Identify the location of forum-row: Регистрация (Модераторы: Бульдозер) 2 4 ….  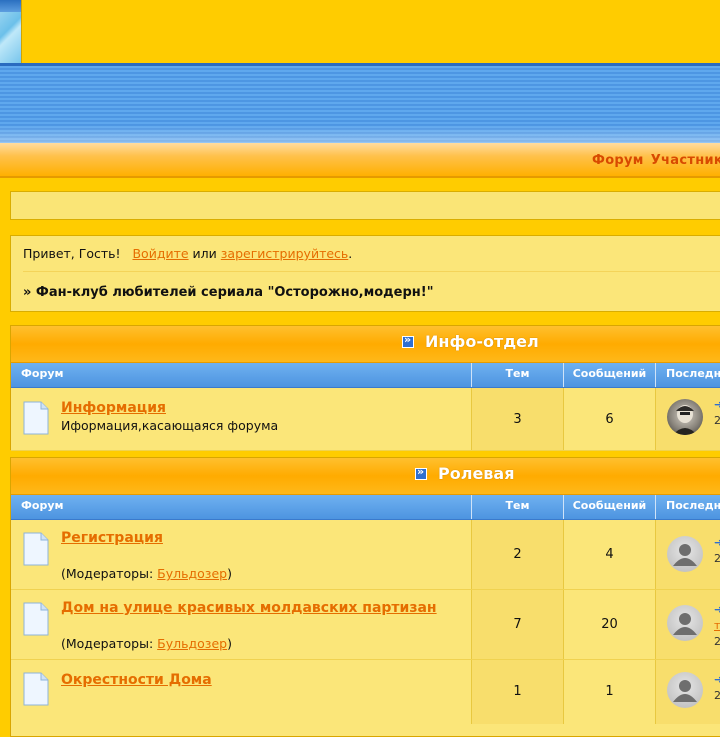
(365, 555).